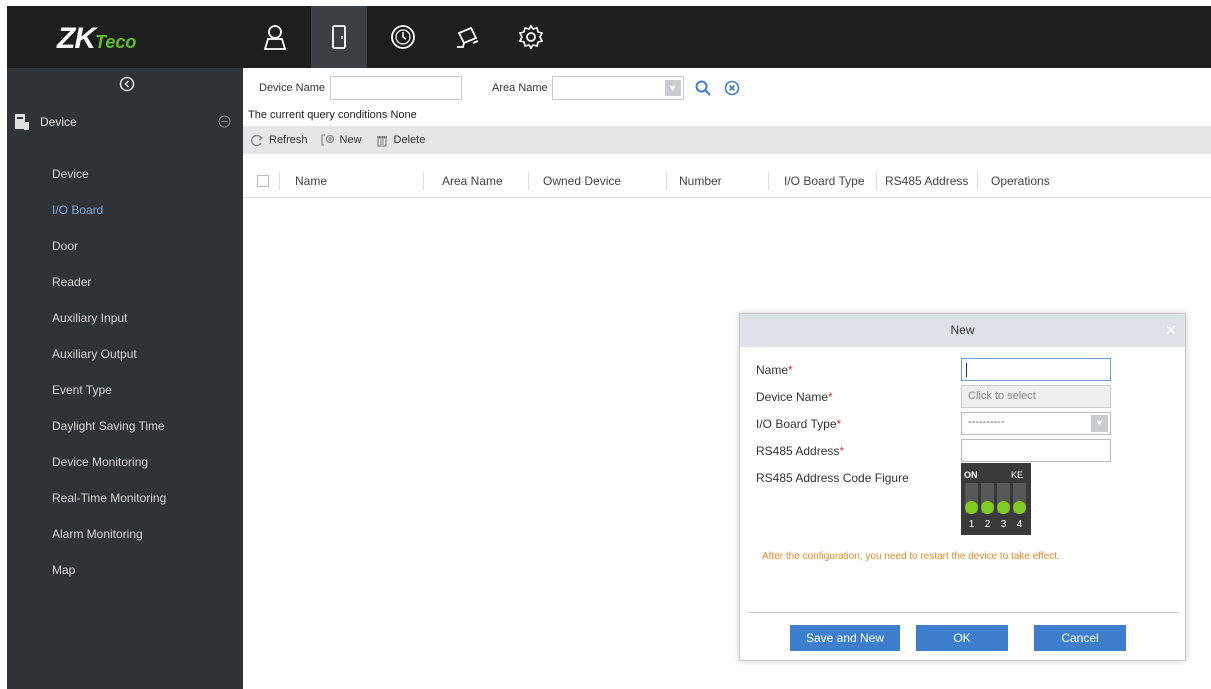  I want to click on module-video, so click(467, 37).